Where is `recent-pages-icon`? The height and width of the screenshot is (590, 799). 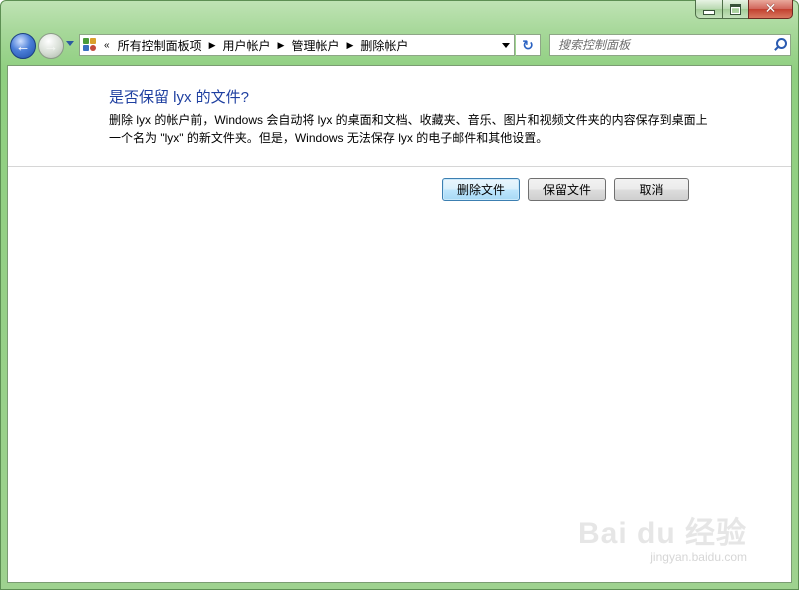
recent-pages-icon is located at coordinates (70, 43).